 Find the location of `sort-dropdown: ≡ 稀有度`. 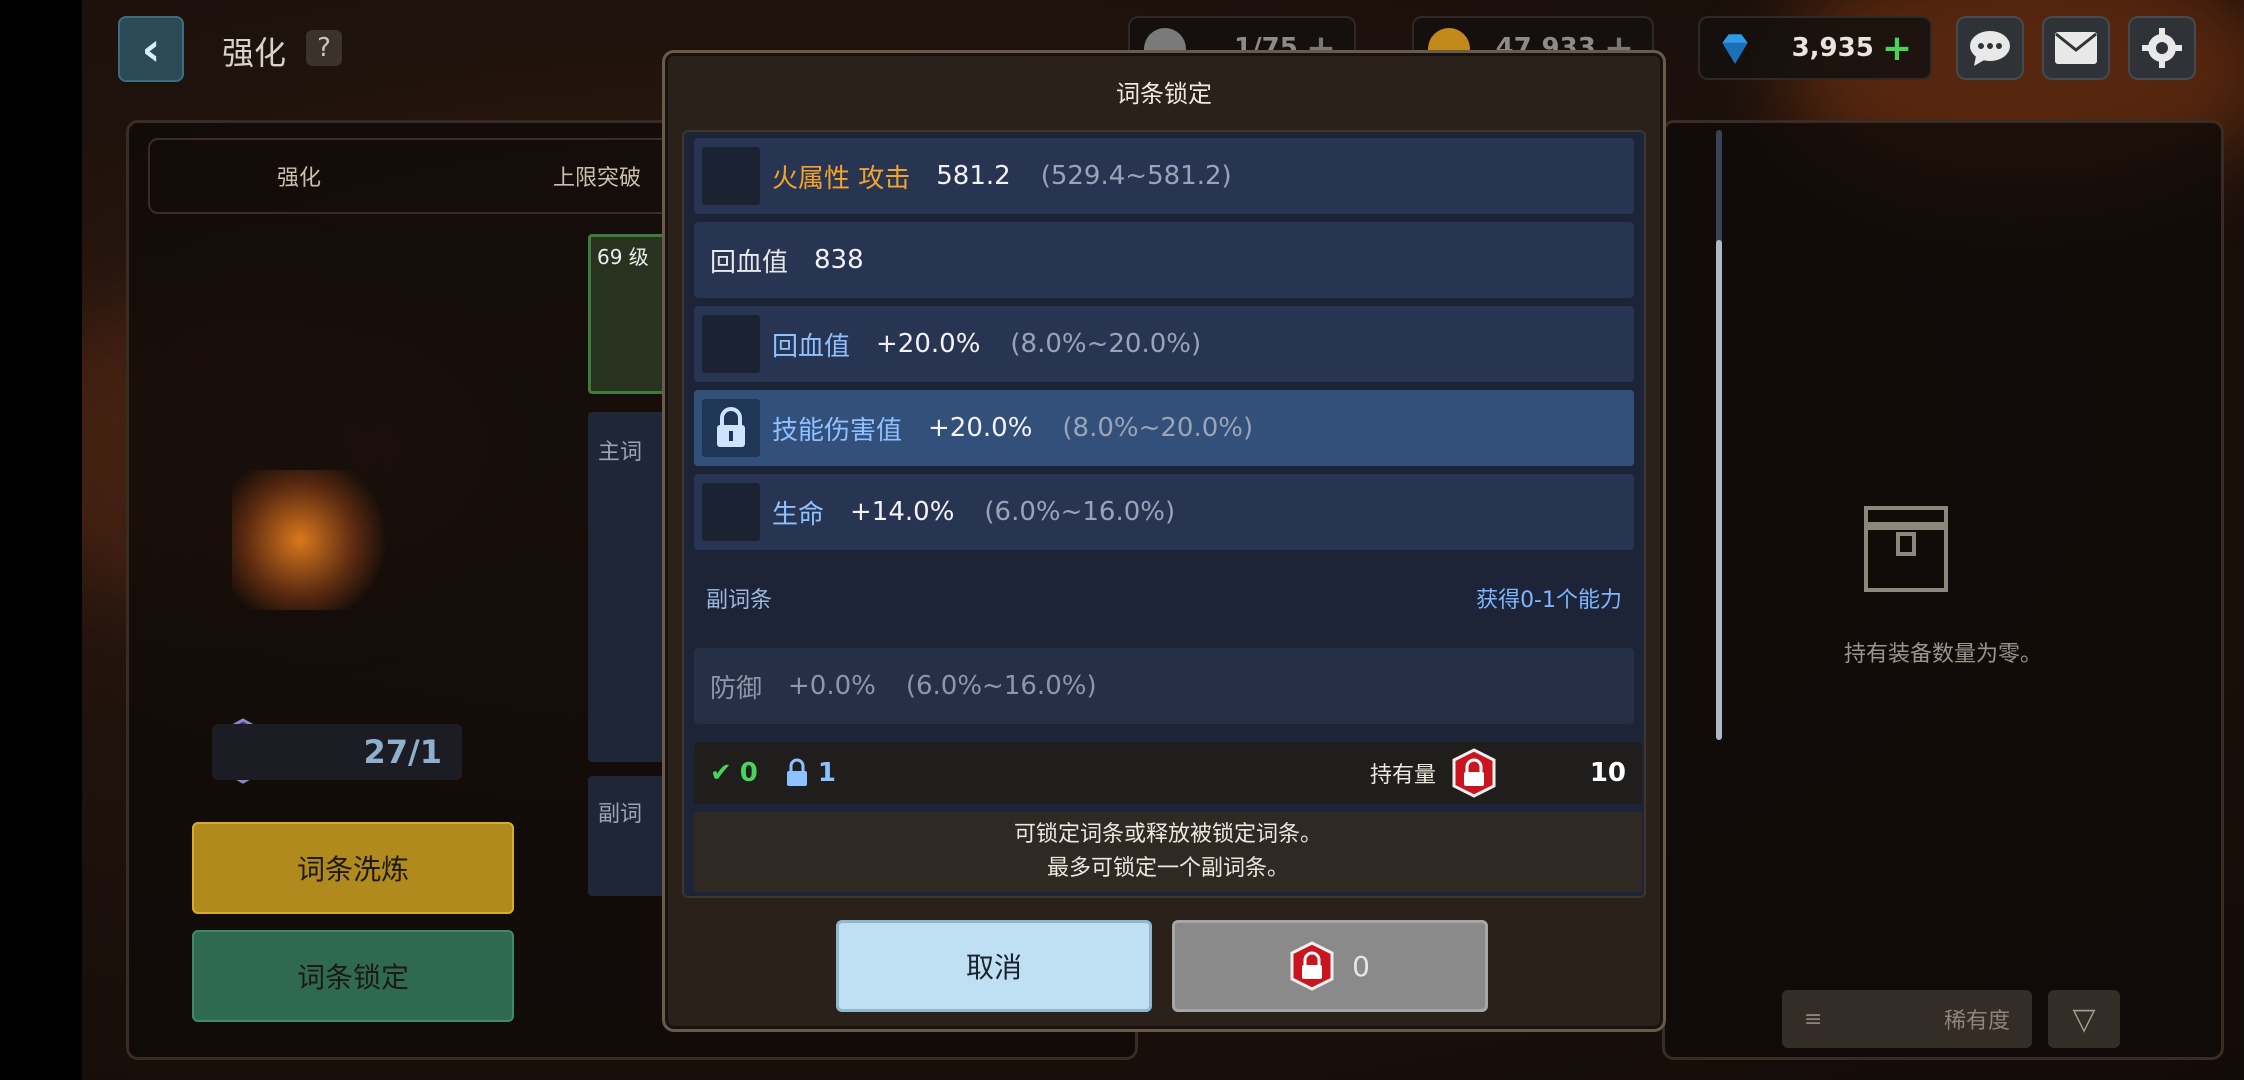

sort-dropdown: ≡ 稀有度 is located at coordinates (1907, 1019).